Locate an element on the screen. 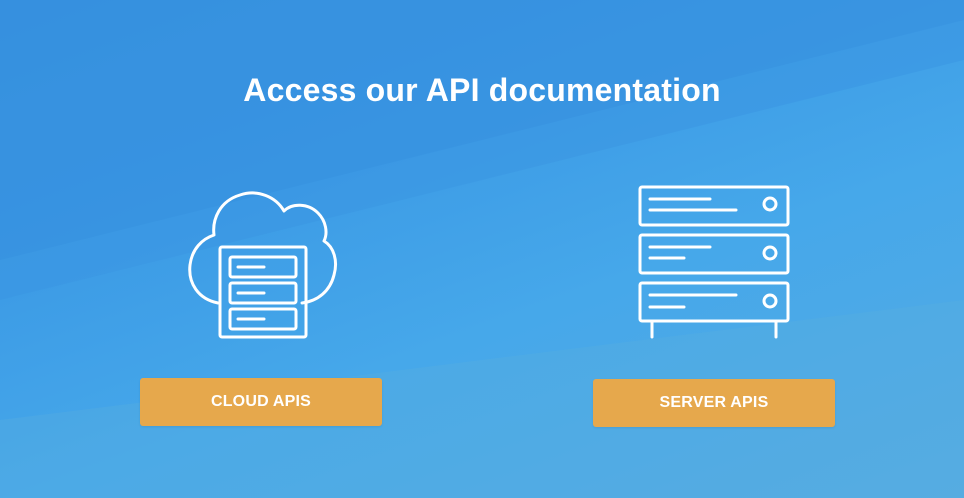 The image size is (964, 498). server-apis-button: SERVER APIS is located at coordinates (714, 403).